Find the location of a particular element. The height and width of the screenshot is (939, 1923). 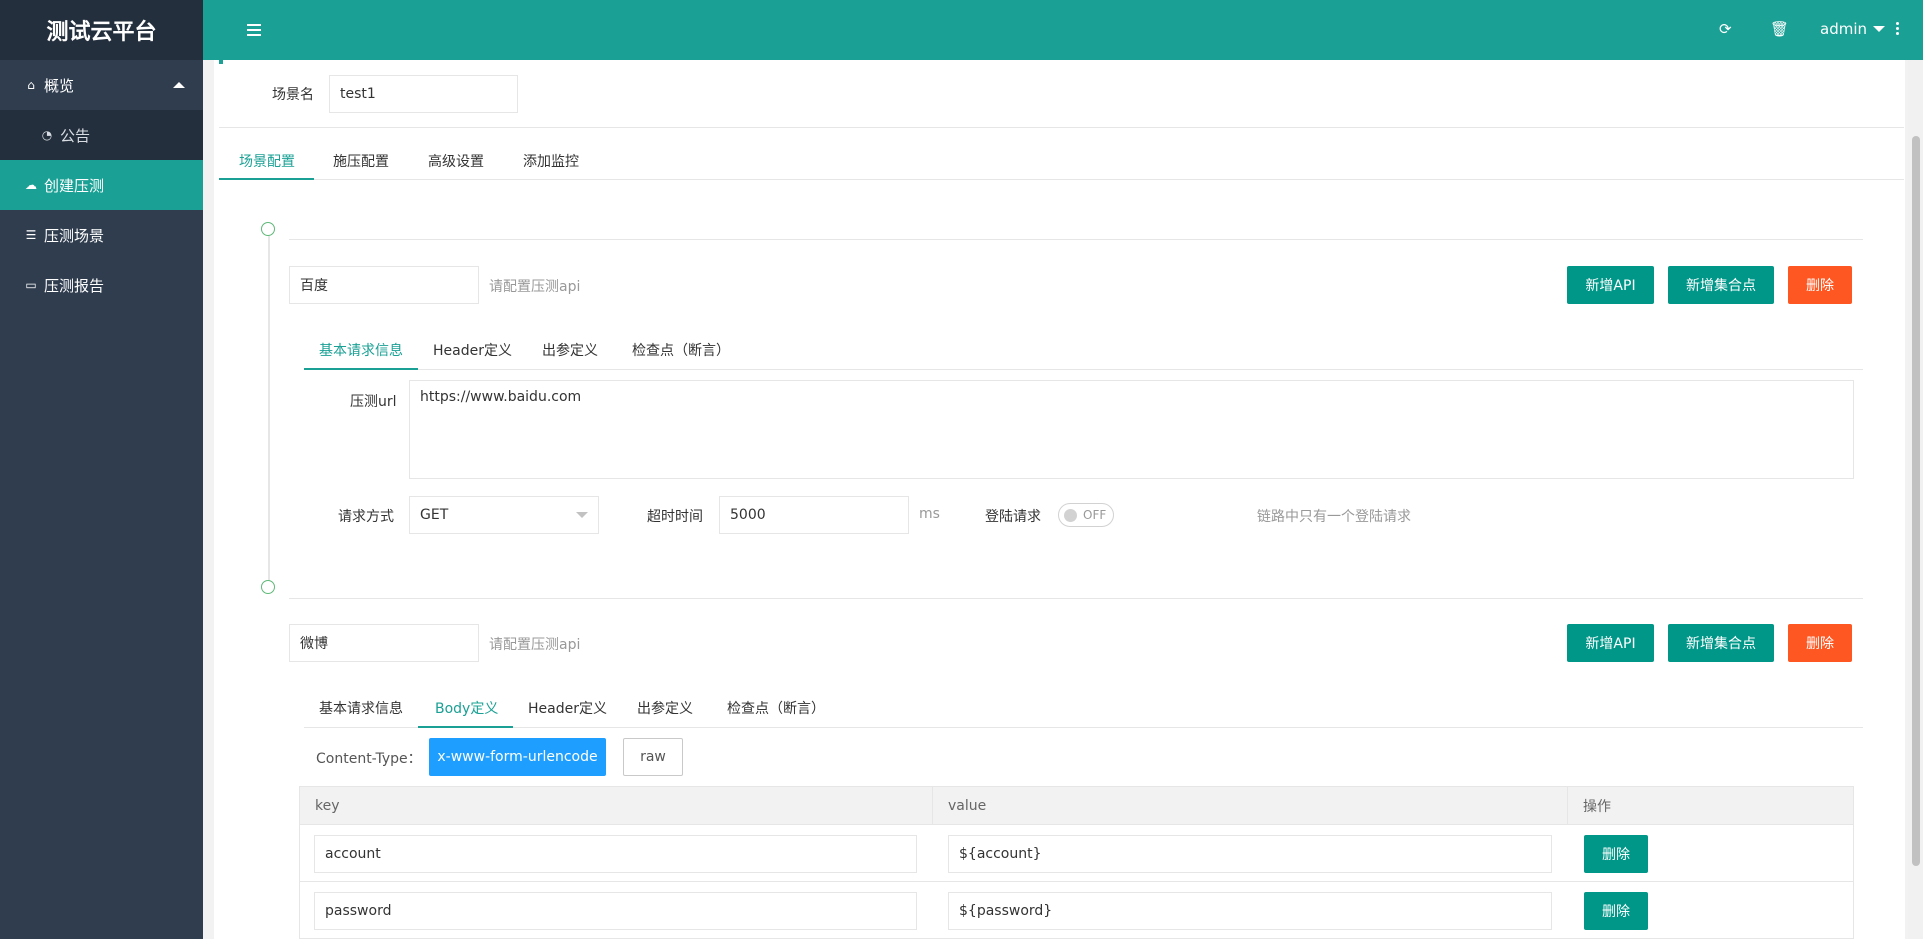

divider is located at coordinates (1061, 127).